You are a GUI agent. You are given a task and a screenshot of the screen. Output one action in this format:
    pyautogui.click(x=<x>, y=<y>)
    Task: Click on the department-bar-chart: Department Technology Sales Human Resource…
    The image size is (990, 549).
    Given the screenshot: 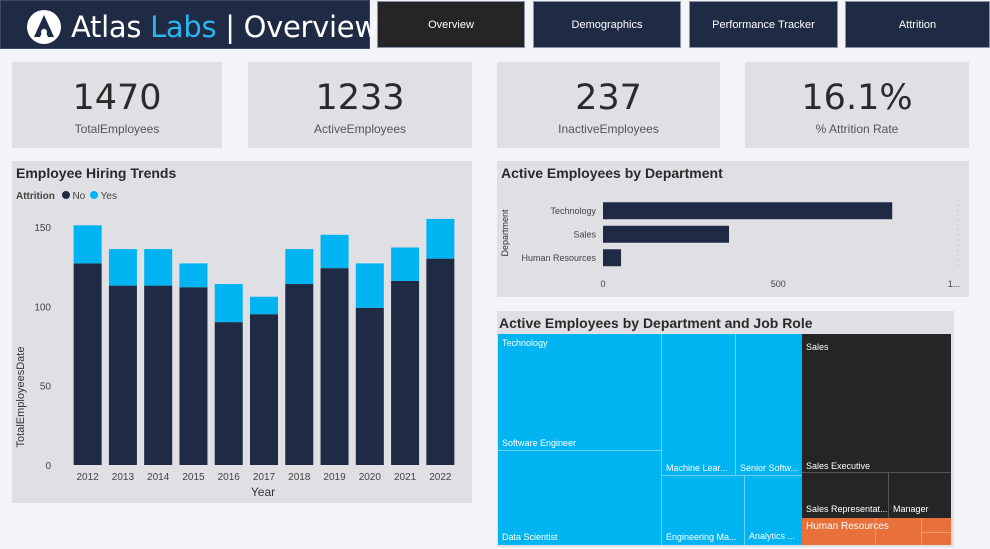 What is the action you would take?
    pyautogui.click(x=730, y=244)
    